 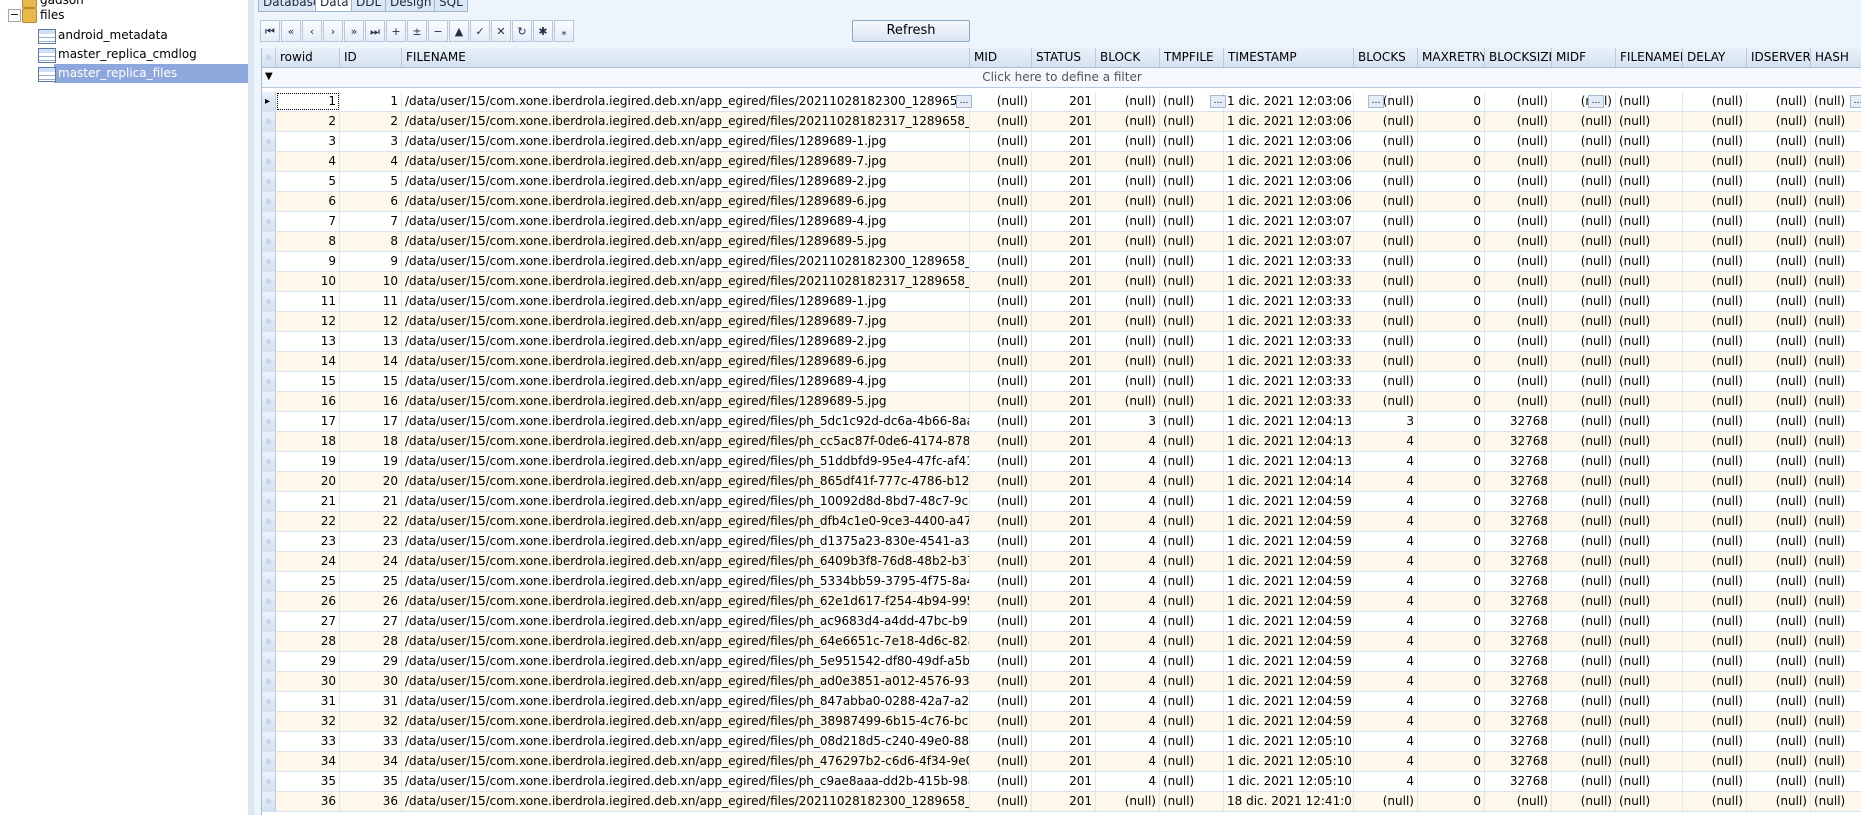 What do you see at coordinates (371, 521) in the screenshot?
I see `cell-id: 22` at bounding box center [371, 521].